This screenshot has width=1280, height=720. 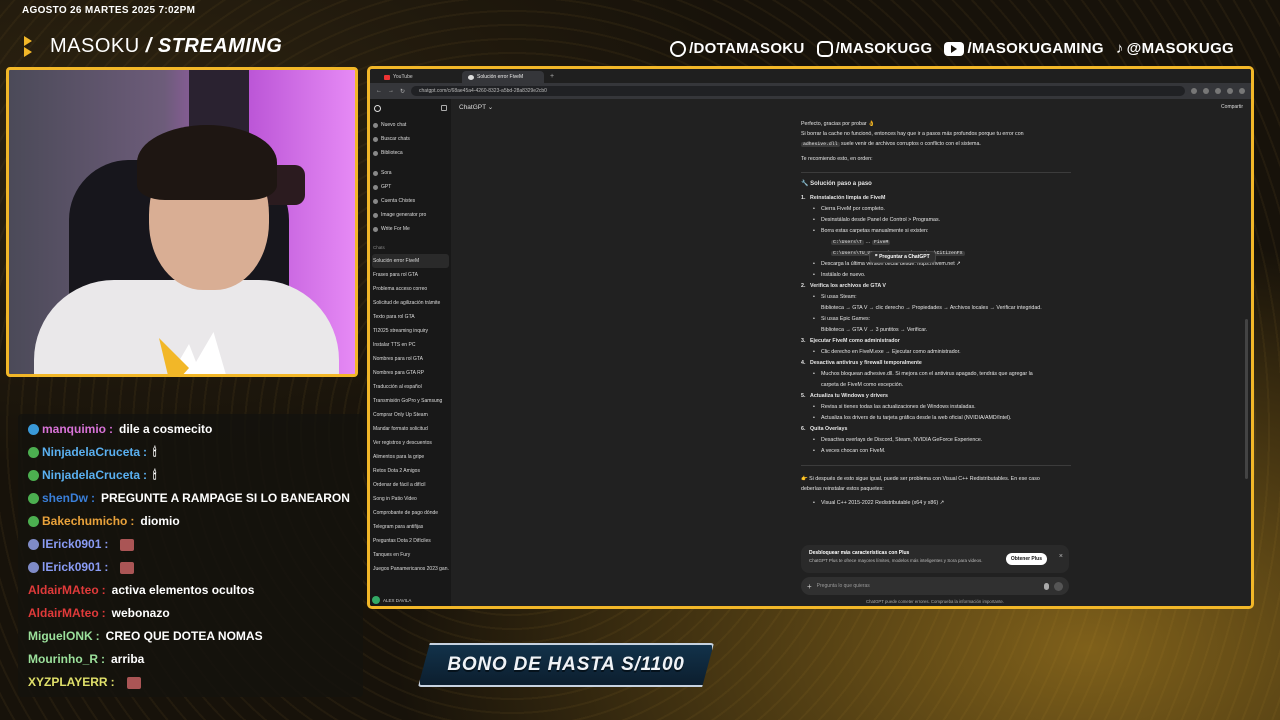 I want to click on sidebar-chat-item: Alimentos para la gripe, so click(x=410, y=457).